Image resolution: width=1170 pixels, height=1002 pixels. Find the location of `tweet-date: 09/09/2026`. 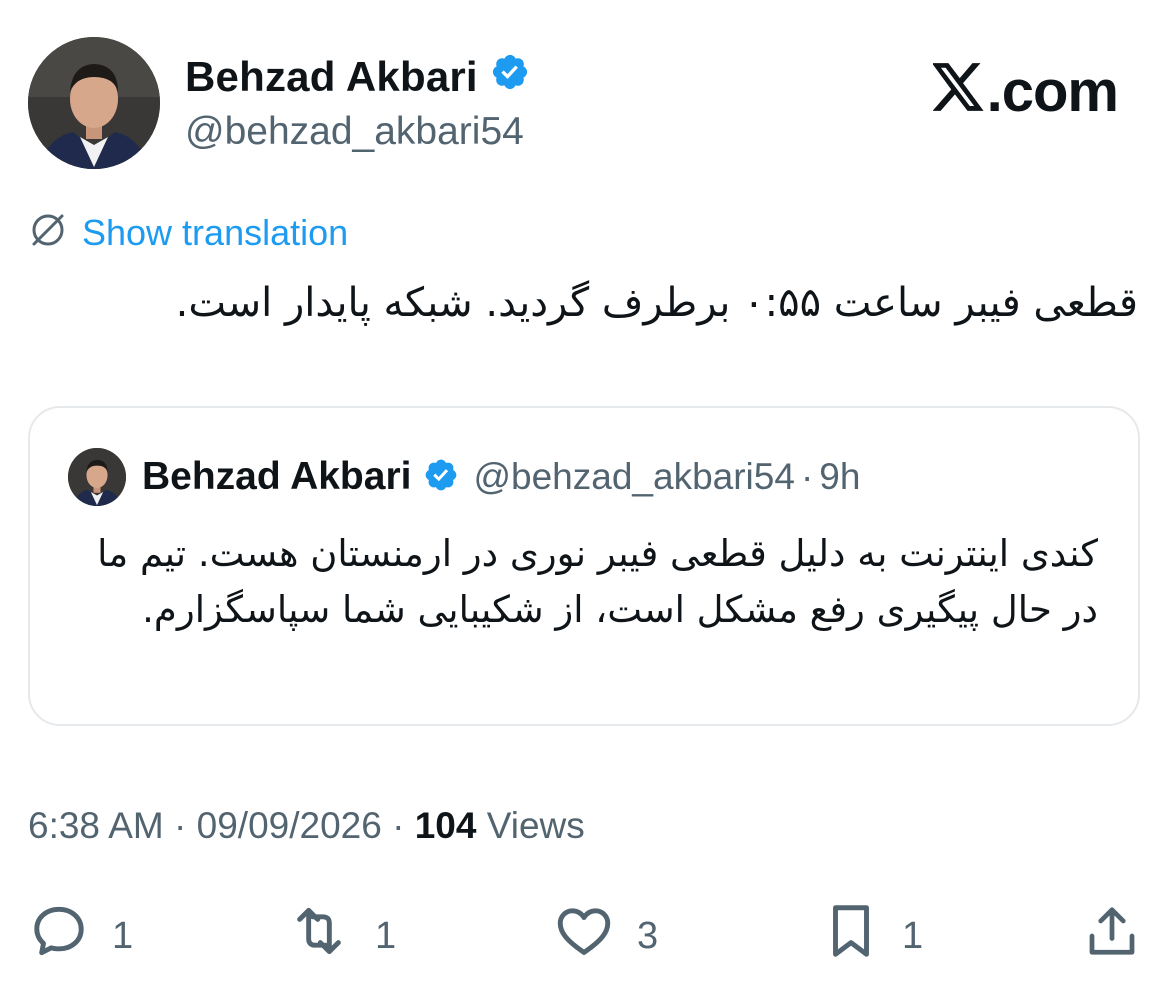

tweet-date: 09/09/2026 is located at coordinates (289, 825).